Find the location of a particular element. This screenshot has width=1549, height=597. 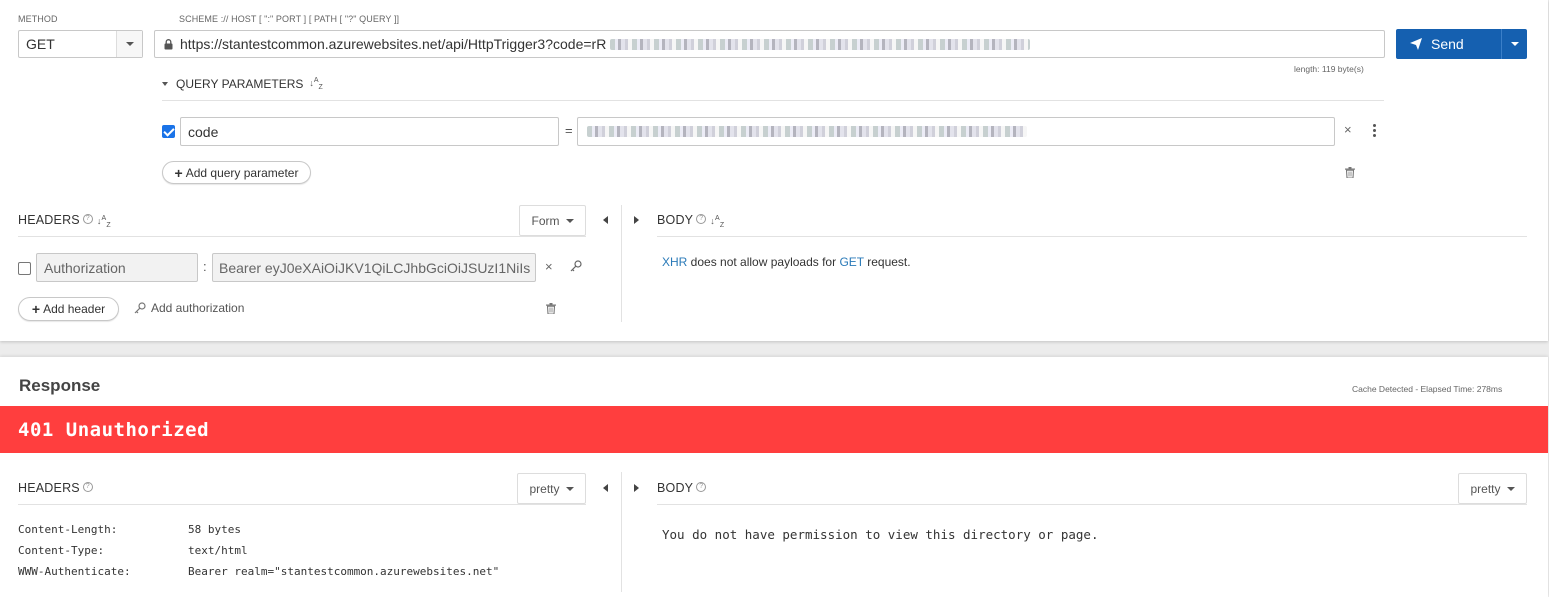

add-query-label: Add query parameter is located at coordinates (242, 172).